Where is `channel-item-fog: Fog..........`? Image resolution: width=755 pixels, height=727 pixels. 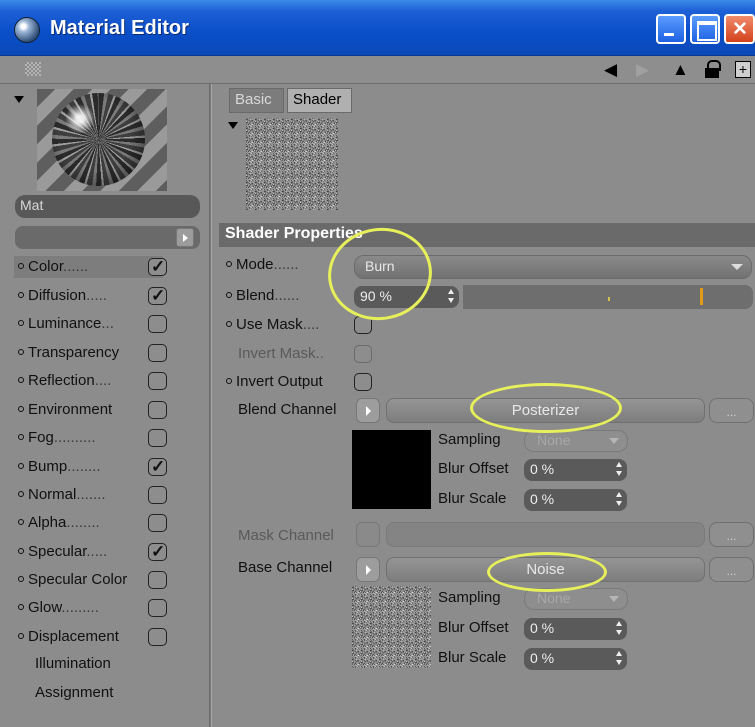
channel-item-fog: Fog.......... is located at coordinates (103, 438).